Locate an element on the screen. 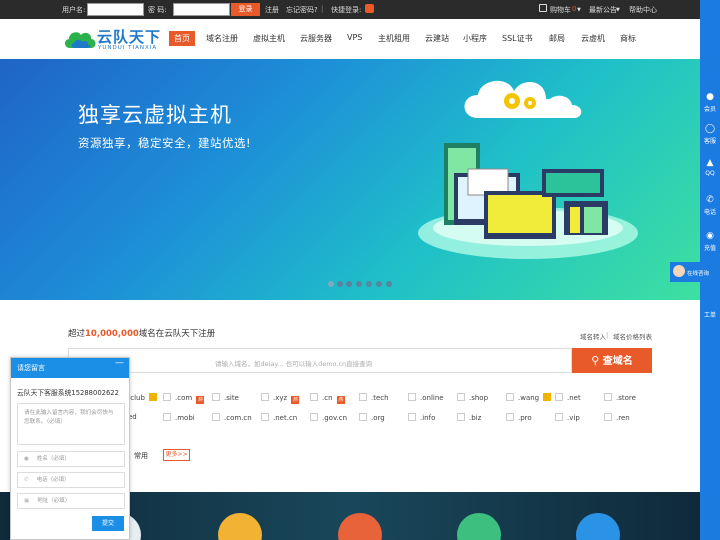 The height and width of the screenshot is (540, 720). help-link: 帮助中心 is located at coordinates (643, 10).